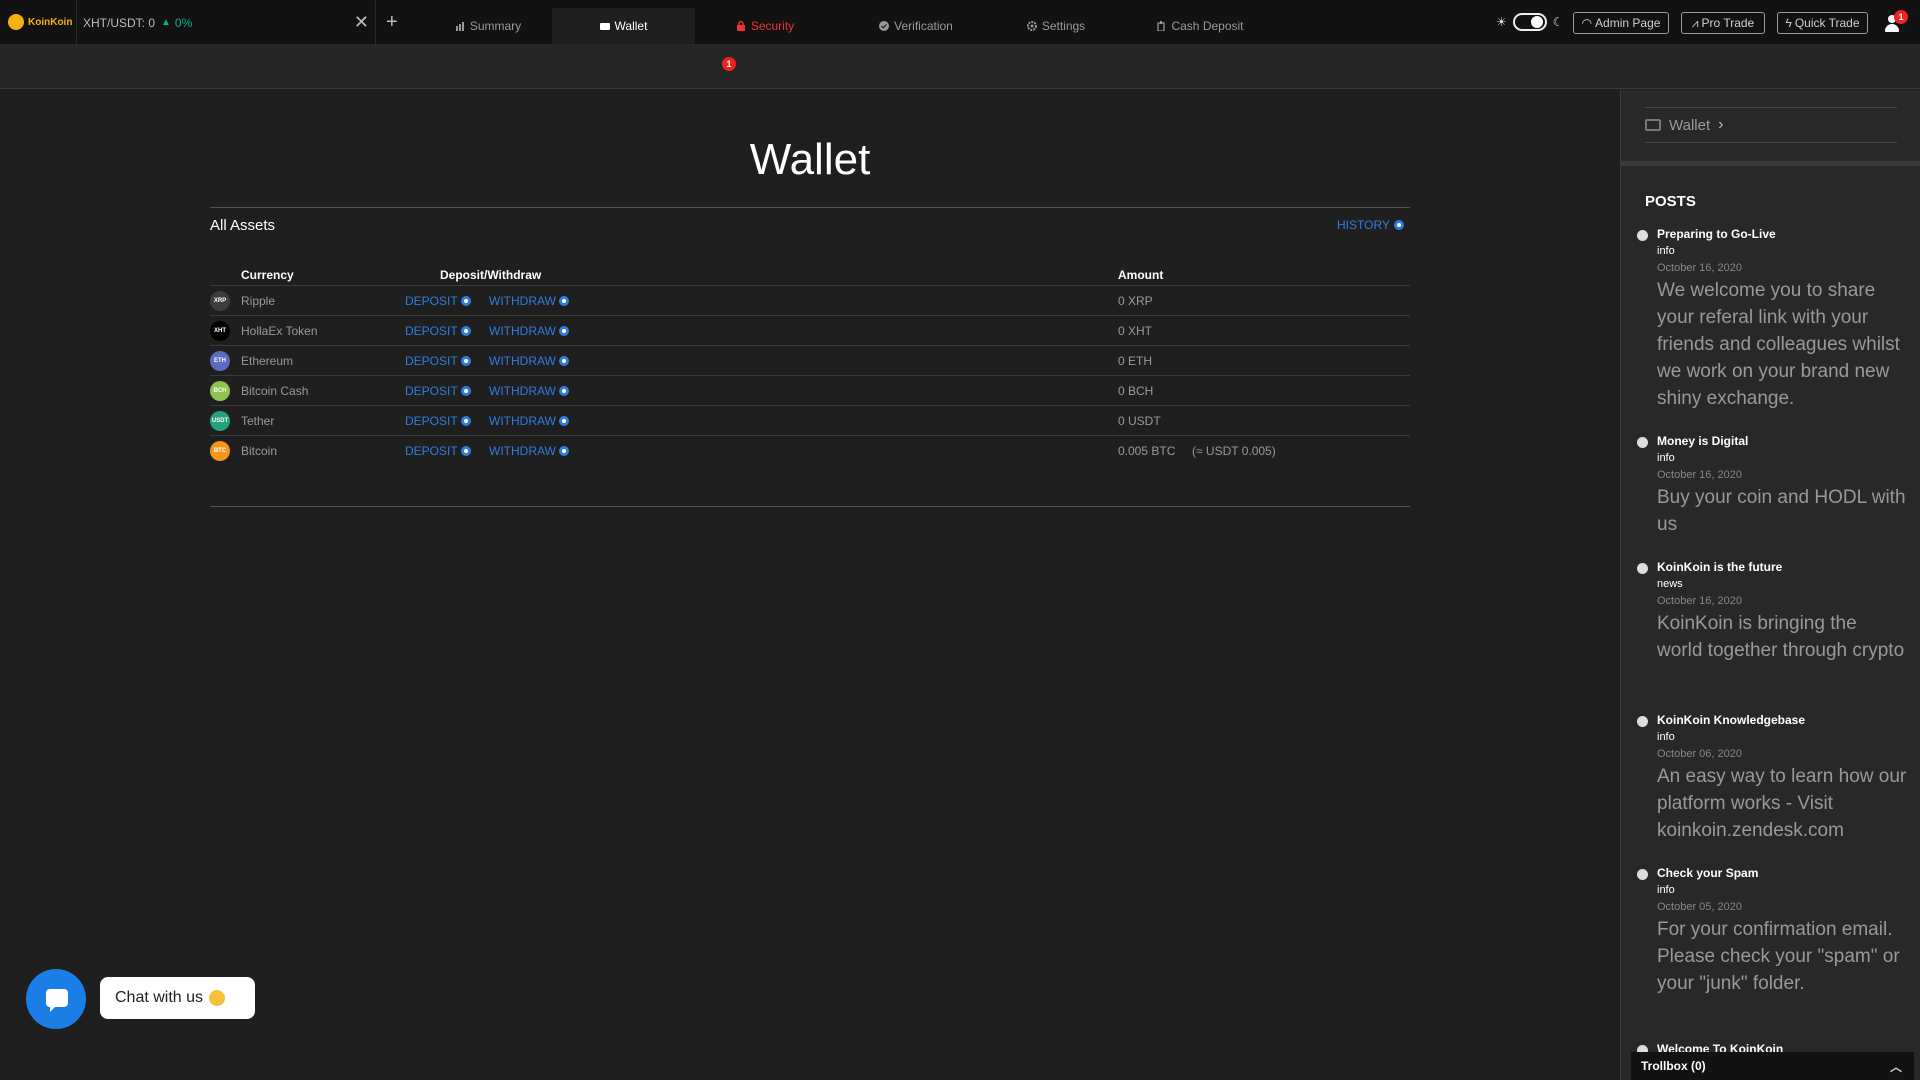 This screenshot has height=1080, width=1920. What do you see at coordinates (1770, 163) in the screenshot?
I see `sidebar-divider` at bounding box center [1770, 163].